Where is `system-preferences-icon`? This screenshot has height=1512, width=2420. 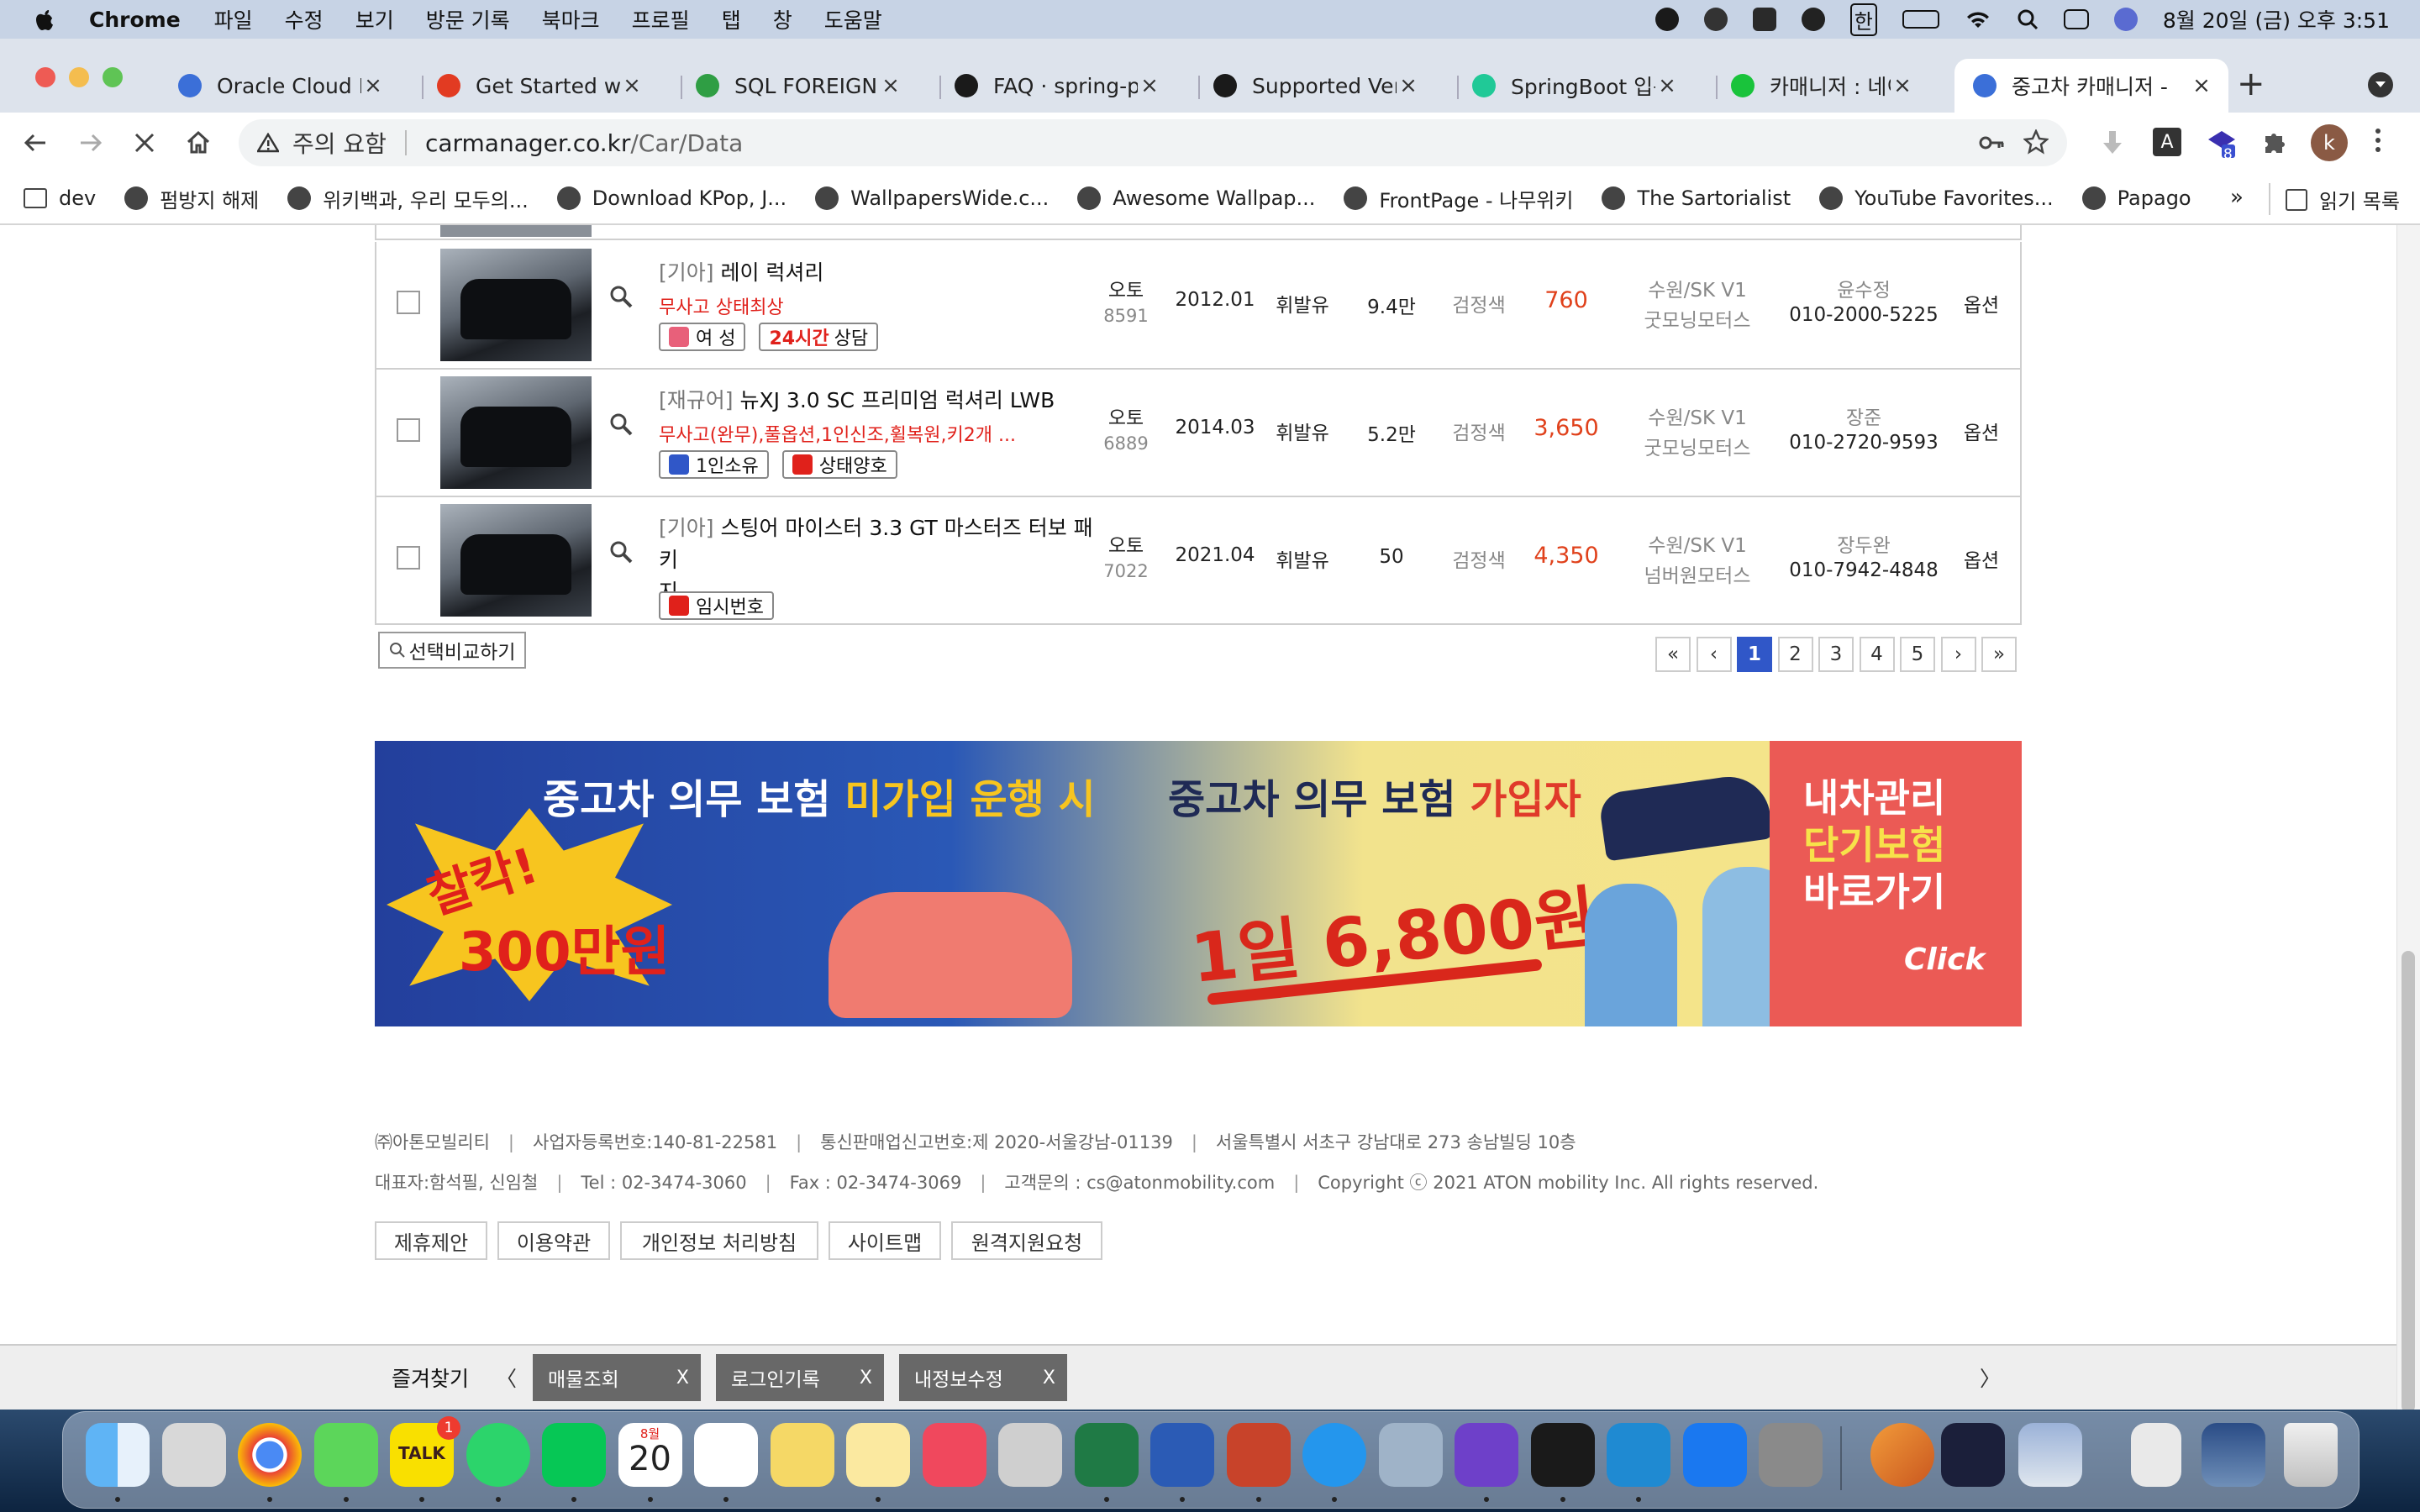
system-preferences-icon is located at coordinates (1791, 1455).